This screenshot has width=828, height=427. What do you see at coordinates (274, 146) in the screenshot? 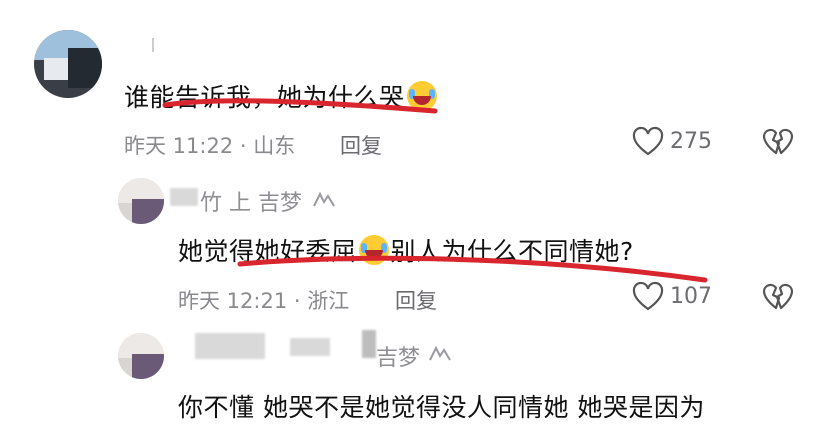
I see `comment-location: 山东` at bounding box center [274, 146].